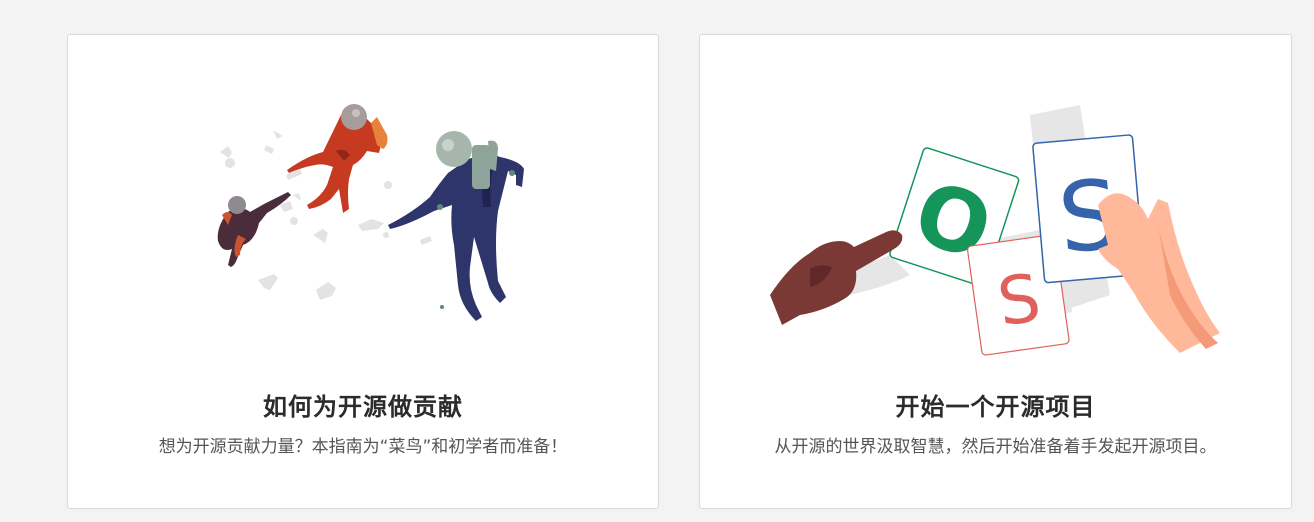  Describe the element at coordinates (363, 407) in the screenshot. I see `card-title: 如何为开源做贡献` at that location.